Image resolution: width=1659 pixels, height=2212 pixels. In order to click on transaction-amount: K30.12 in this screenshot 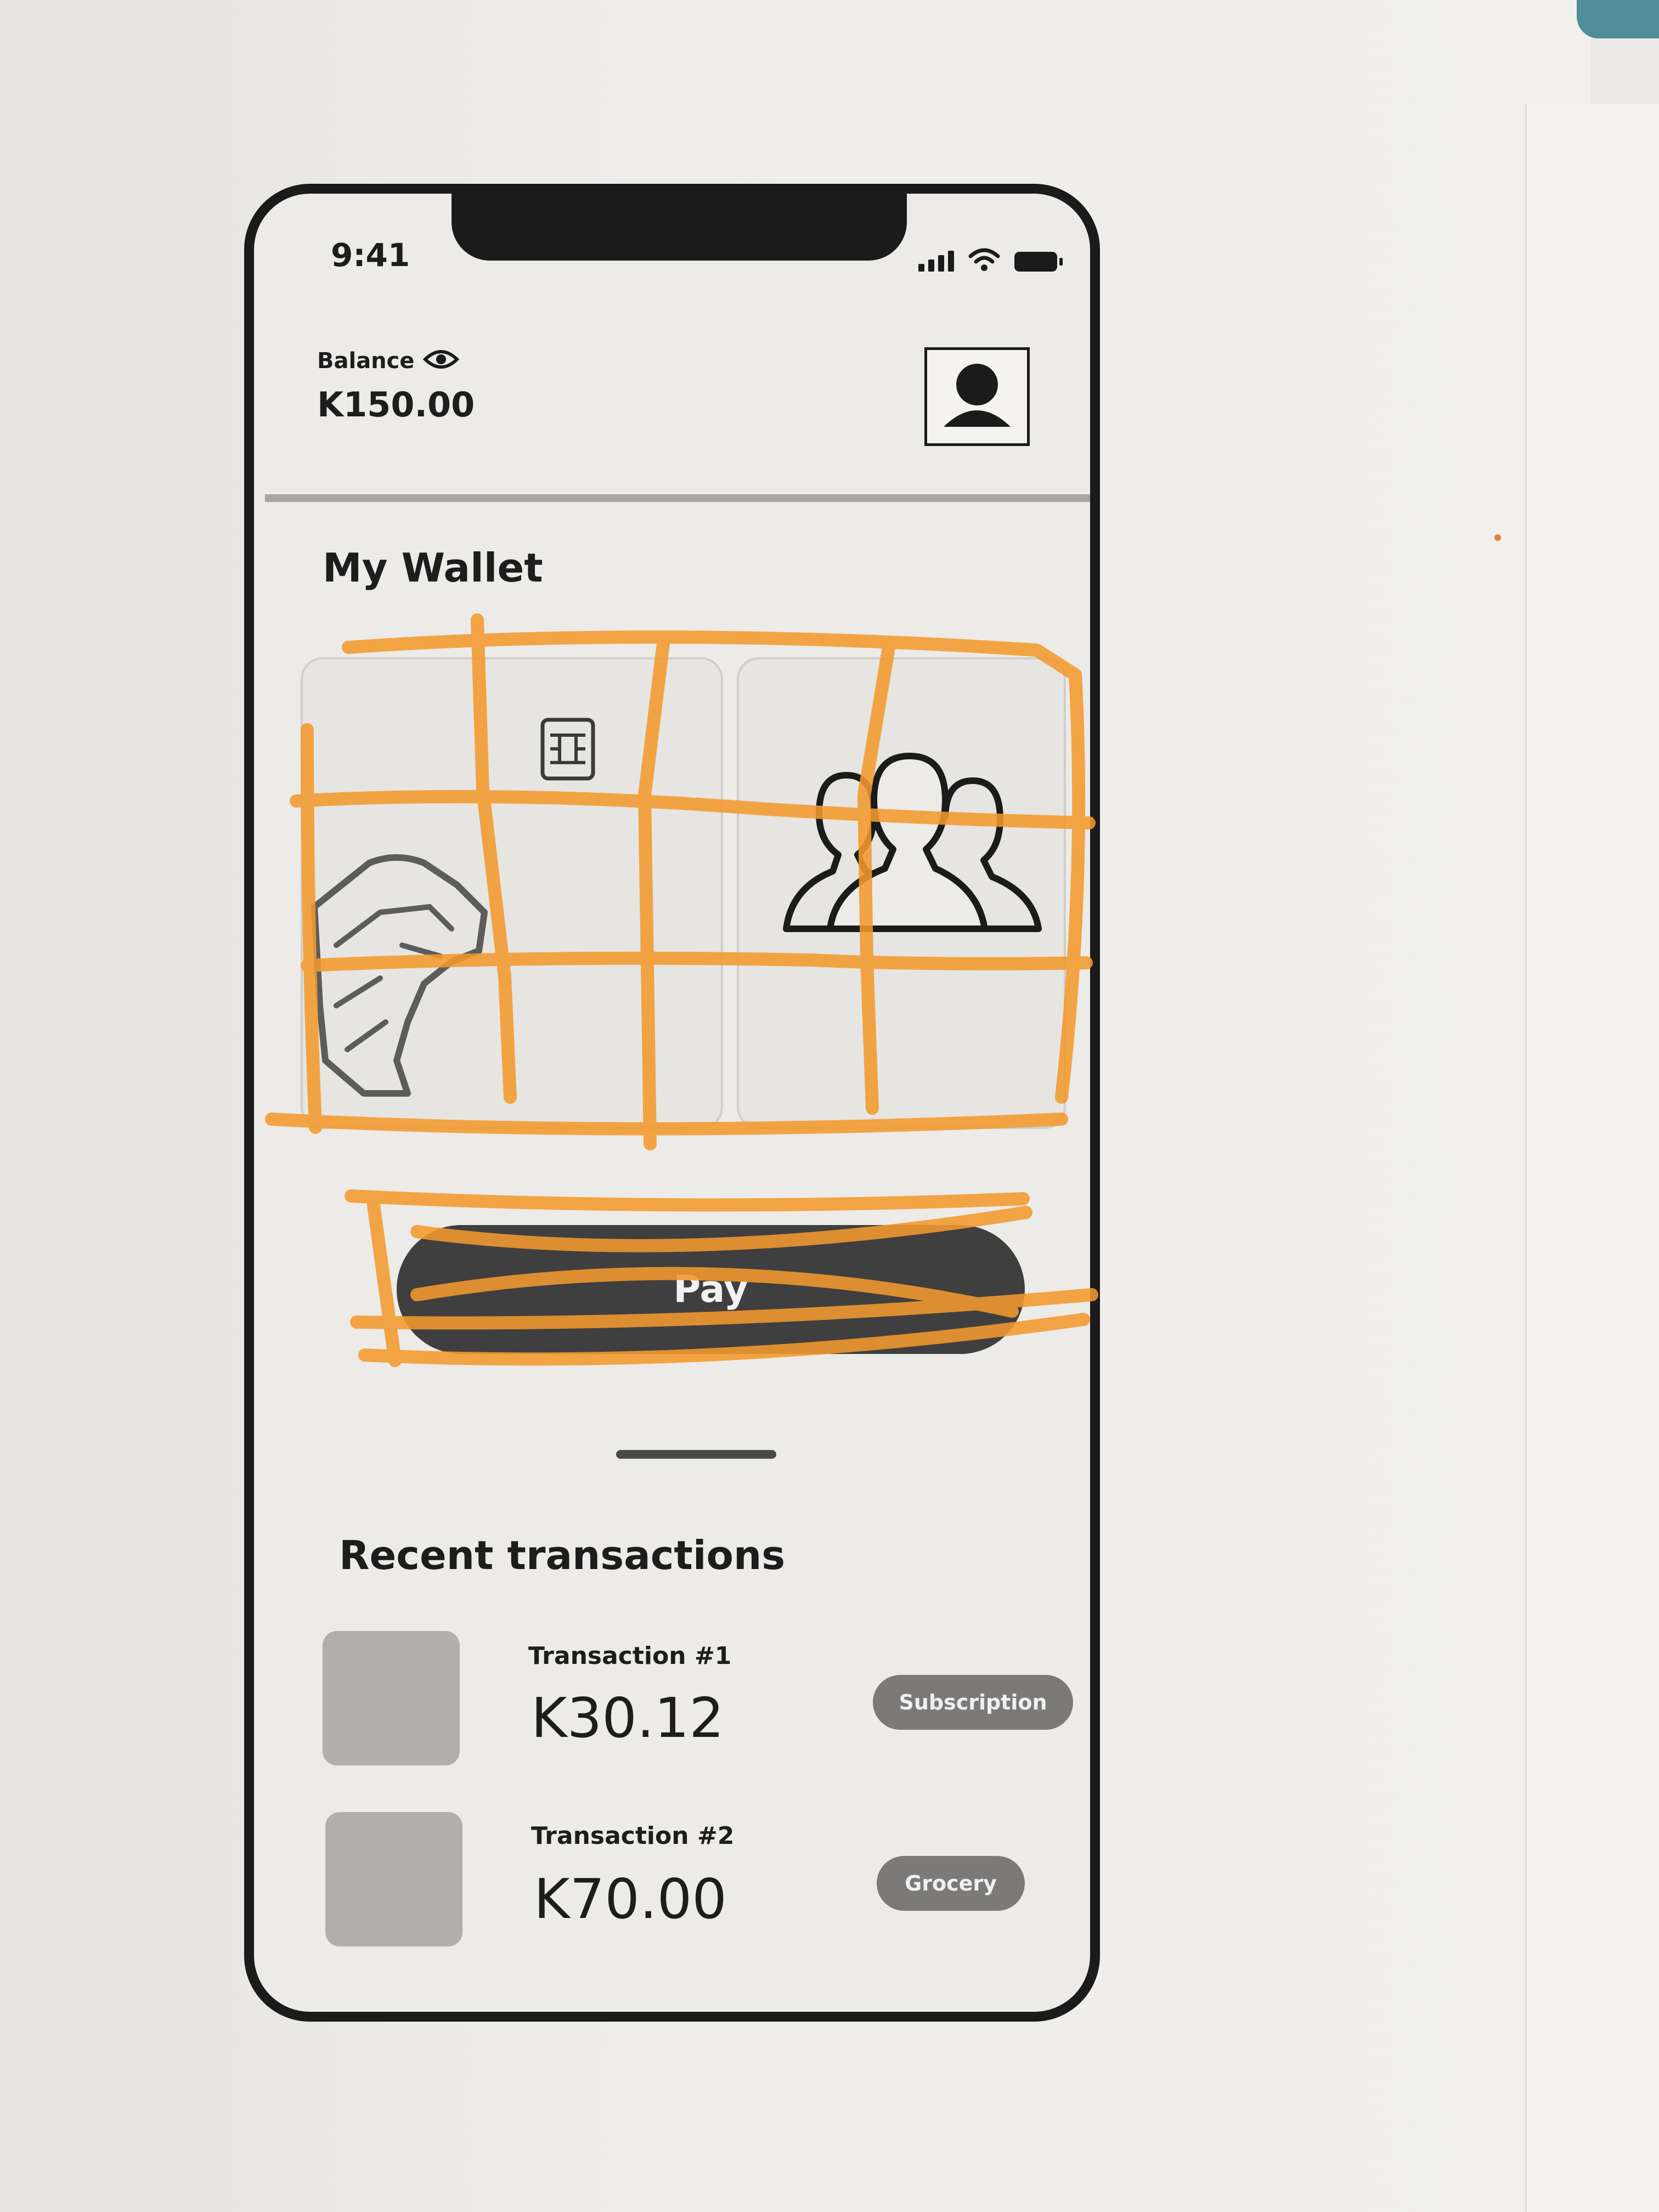, I will do `click(627, 1718)`.